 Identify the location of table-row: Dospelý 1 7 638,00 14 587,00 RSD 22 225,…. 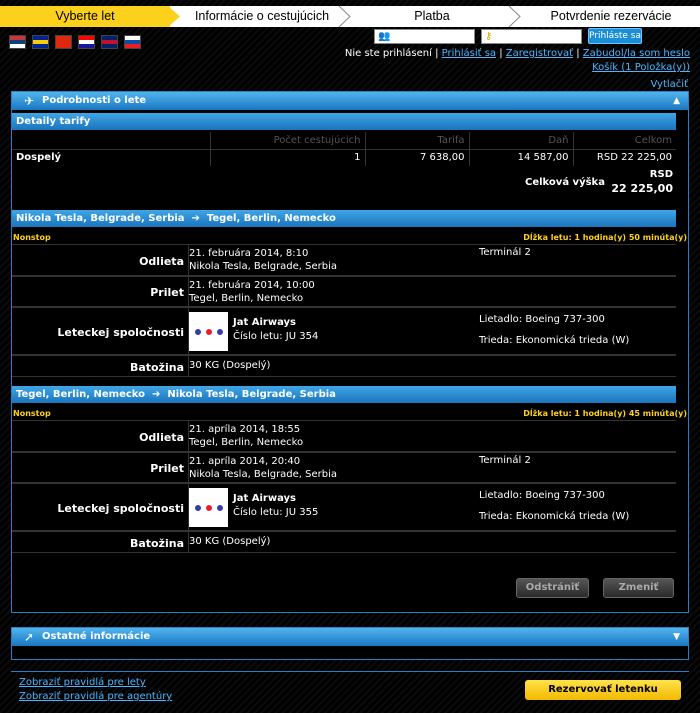
(344, 157).